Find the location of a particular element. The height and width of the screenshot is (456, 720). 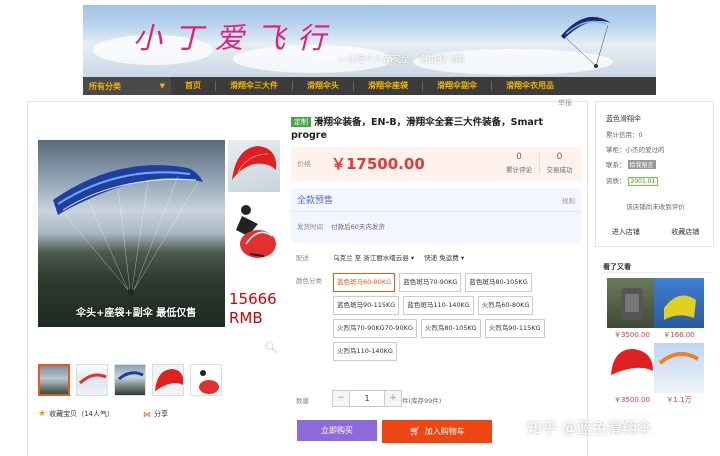

promo-price-value: 15666 is located at coordinates (253, 299).